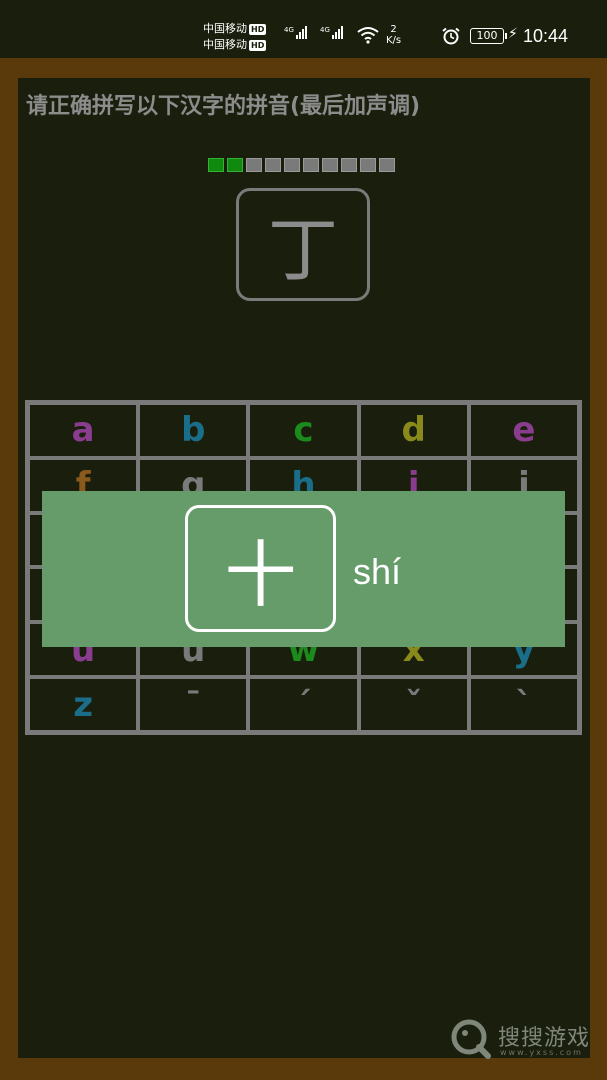 The image size is (607, 1080). I want to click on battery-level: 100, so click(487, 35).